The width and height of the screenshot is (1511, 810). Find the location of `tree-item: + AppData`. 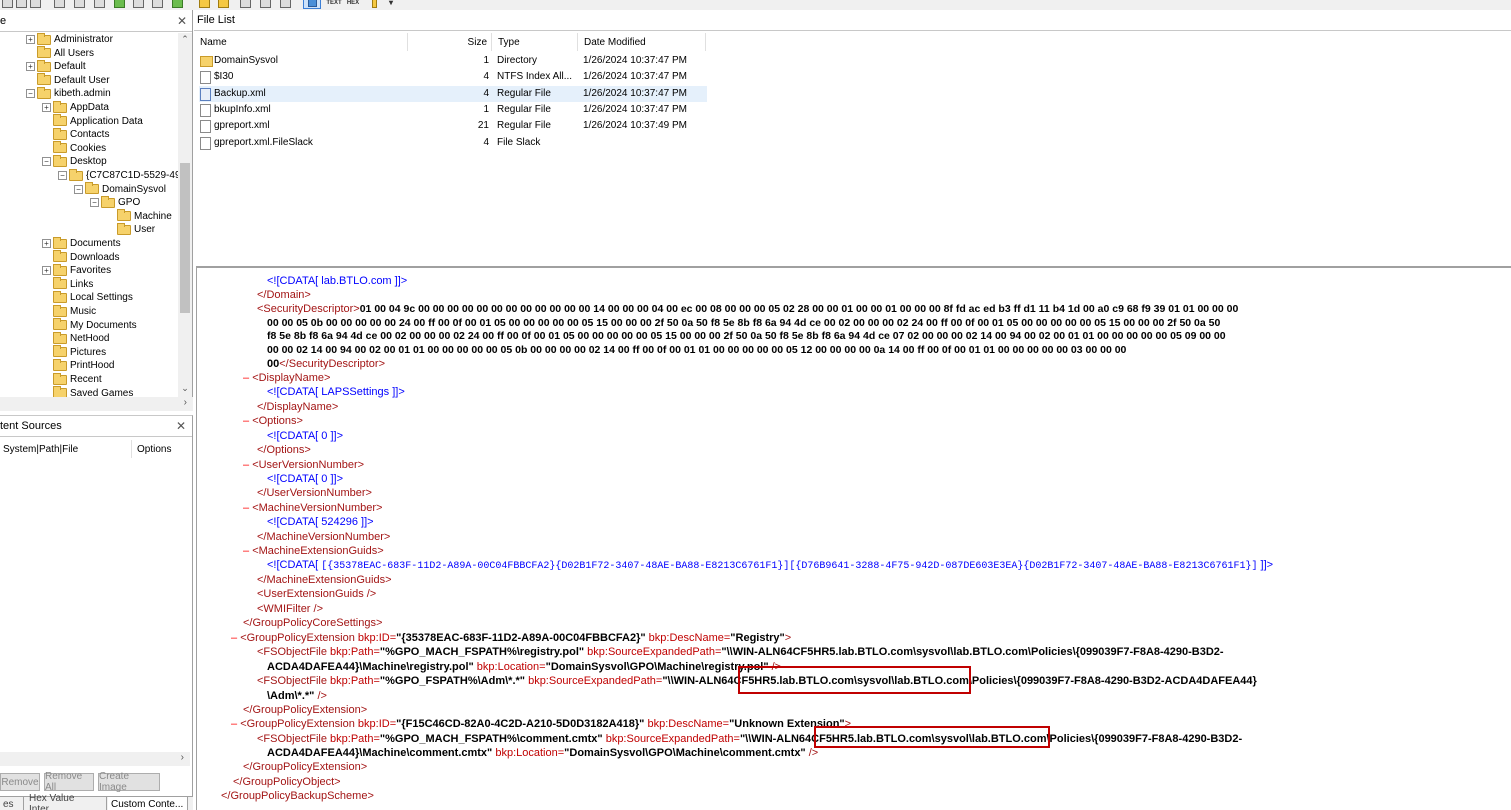

tree-item: + AppData is located at coordinates (75, 107).